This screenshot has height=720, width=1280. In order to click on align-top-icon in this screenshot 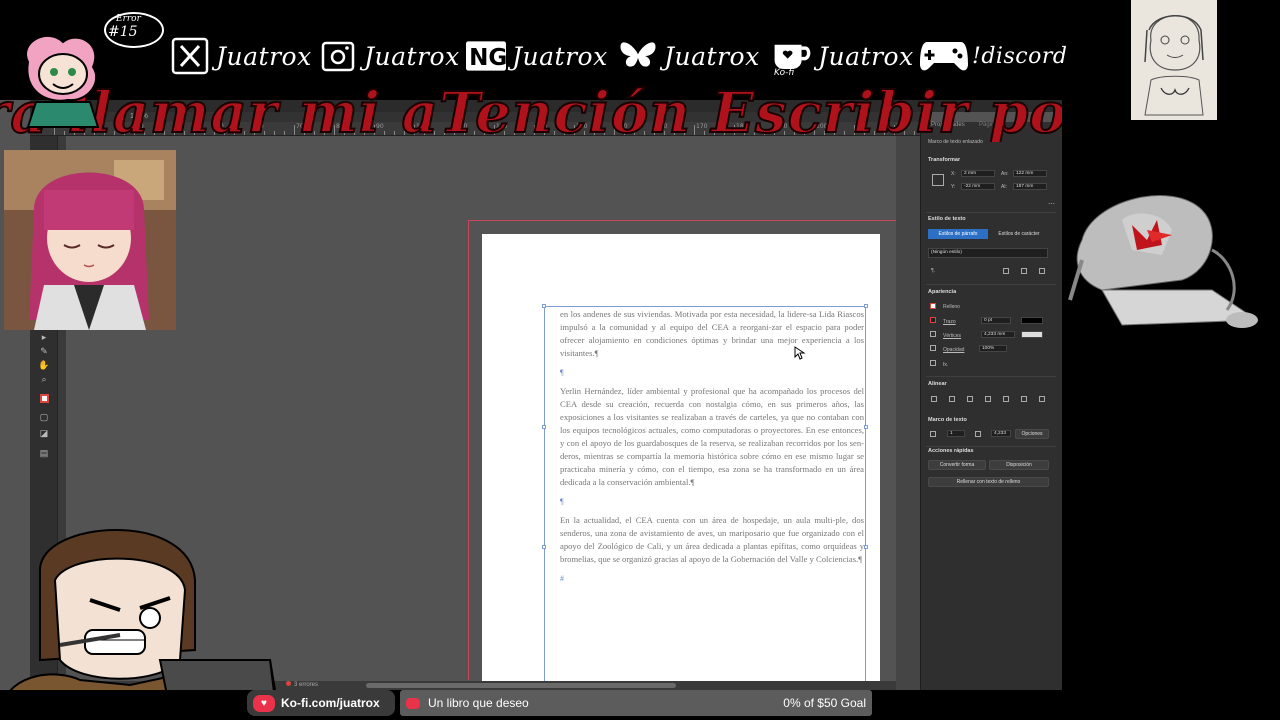, I will do `click(988, 399)`.